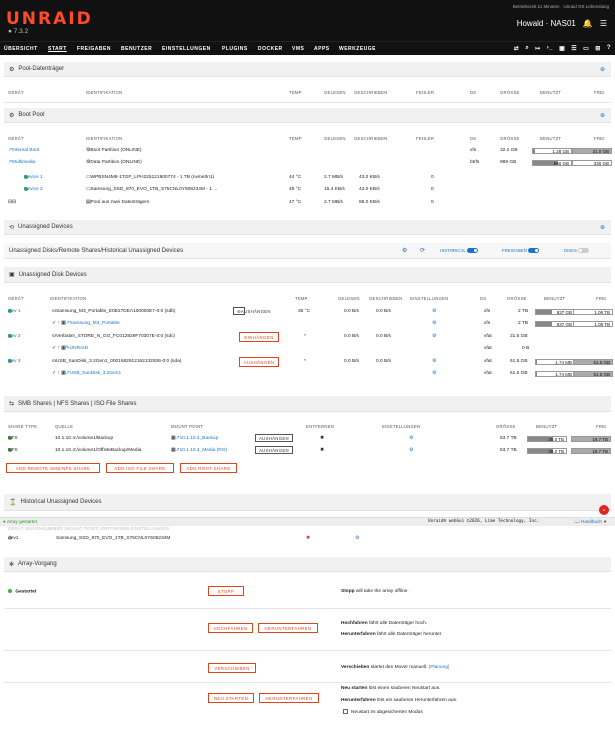 The image size is (615, 750). I want to click on mountpoint-link: ▦ ↗ 10.1.10.4_Backup, so click(194, 438).